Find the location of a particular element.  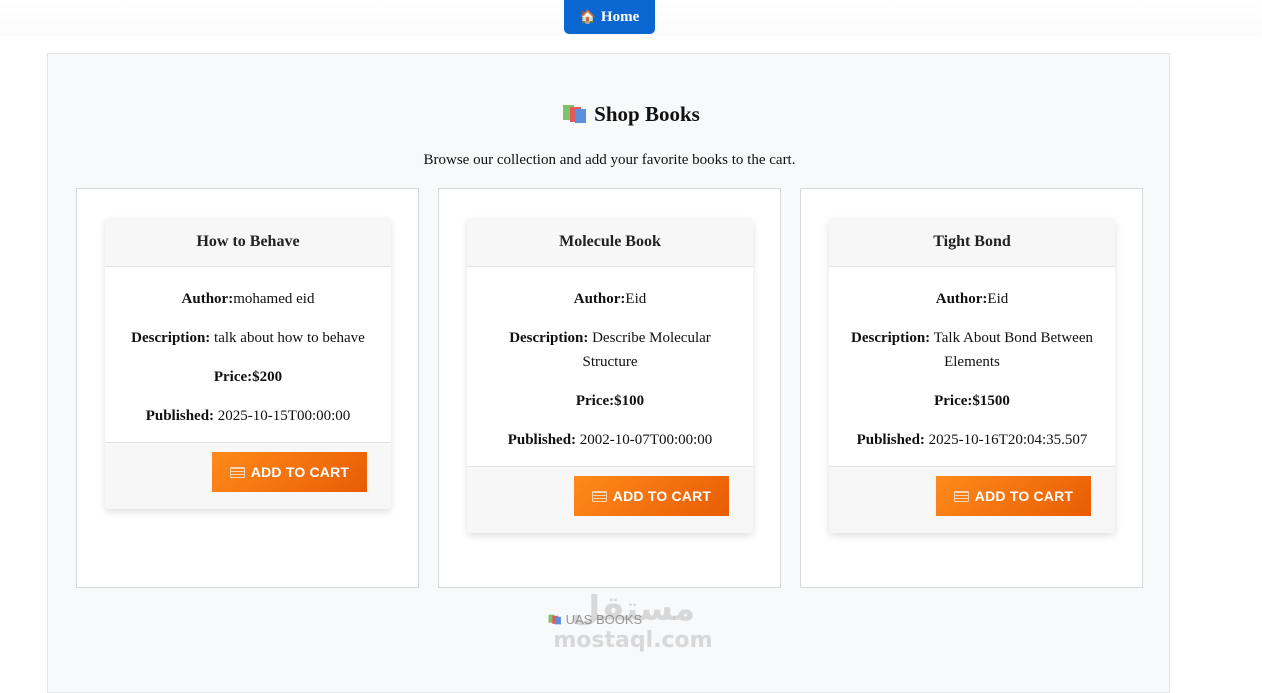

book-published: Published: 2002-10-07T00:00:00 is located at coordinates (610, 440).